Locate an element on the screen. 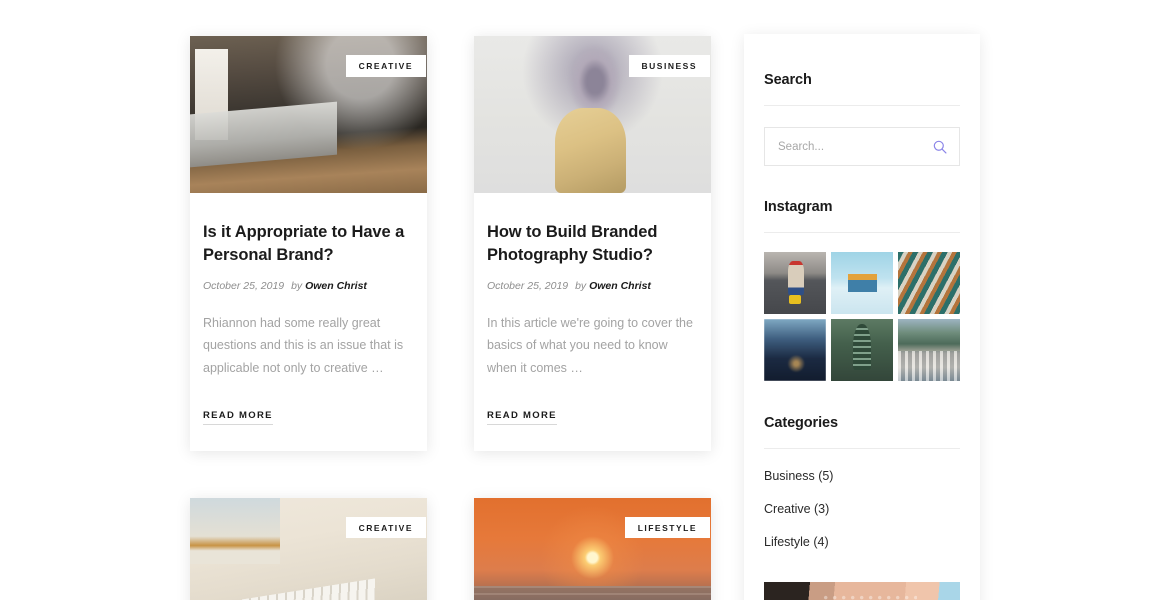 The height and width of the screenshot is (600, 1170). list-item: Business (5) is located at coordinates (862, 476).